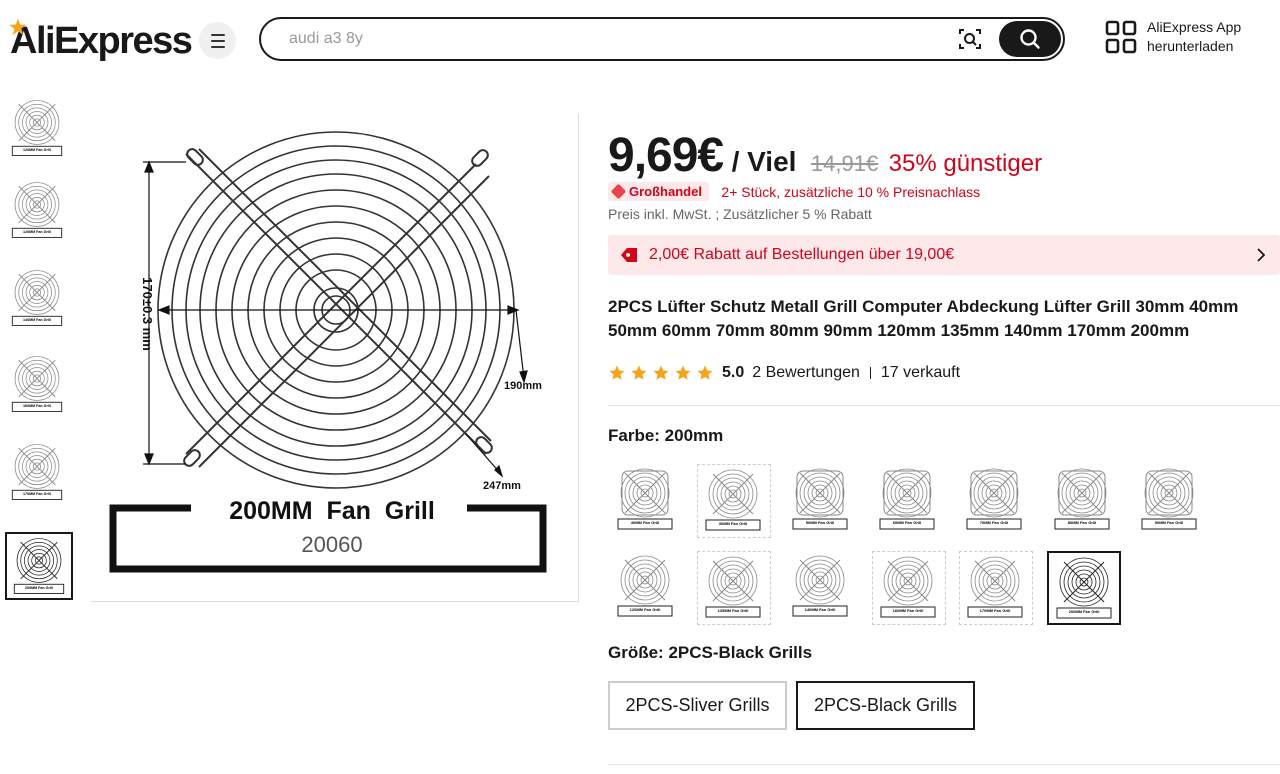 The width and height of the screenshot is (1280, 774). I want to click on color-option-12: 170MM Fan Grill, so click(996, 588).